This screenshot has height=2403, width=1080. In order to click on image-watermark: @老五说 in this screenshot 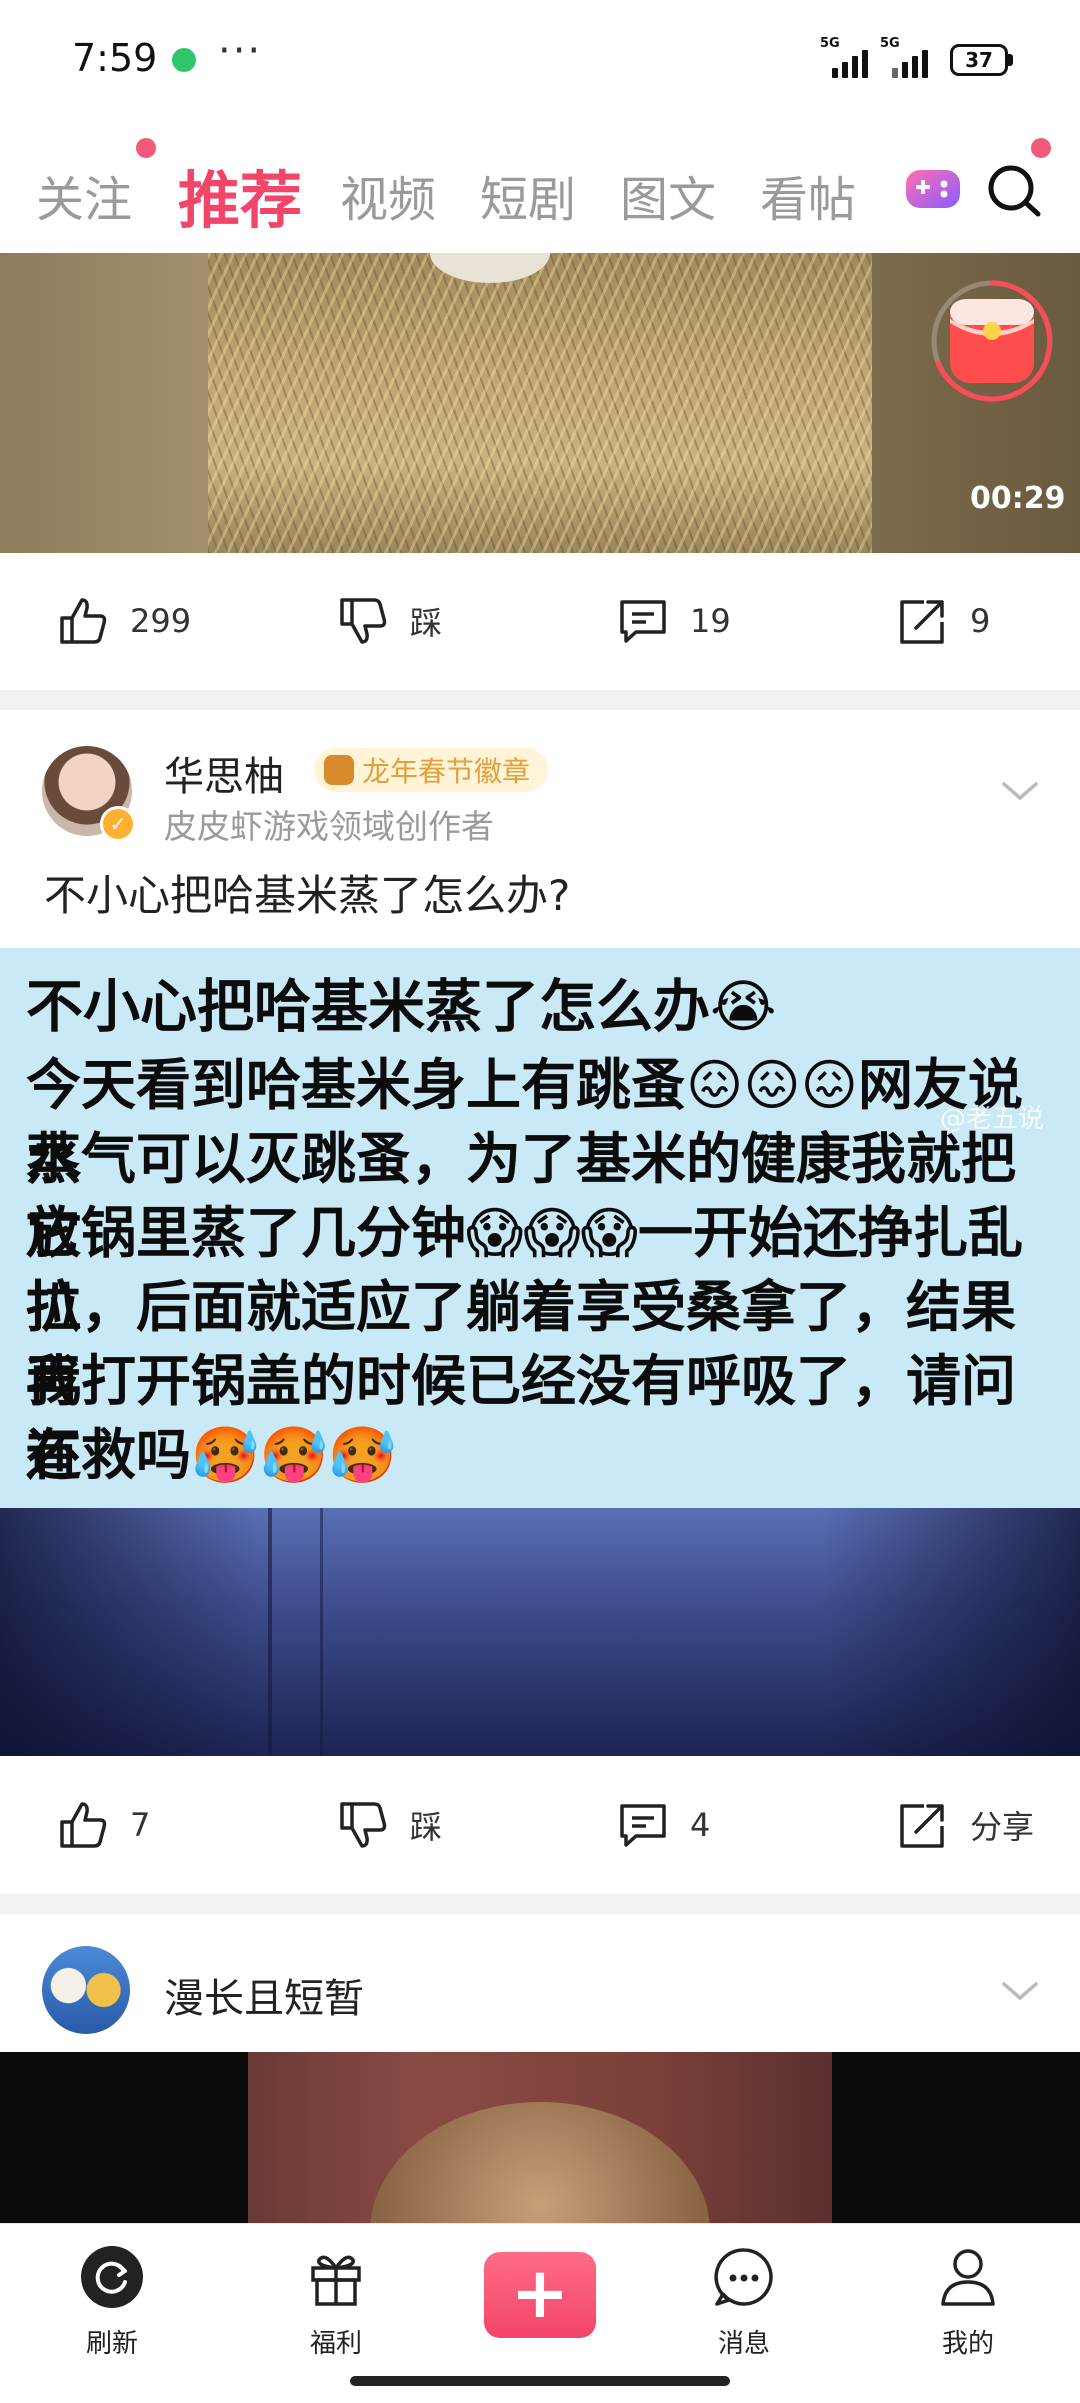, I will do `click(992, 1119)`.